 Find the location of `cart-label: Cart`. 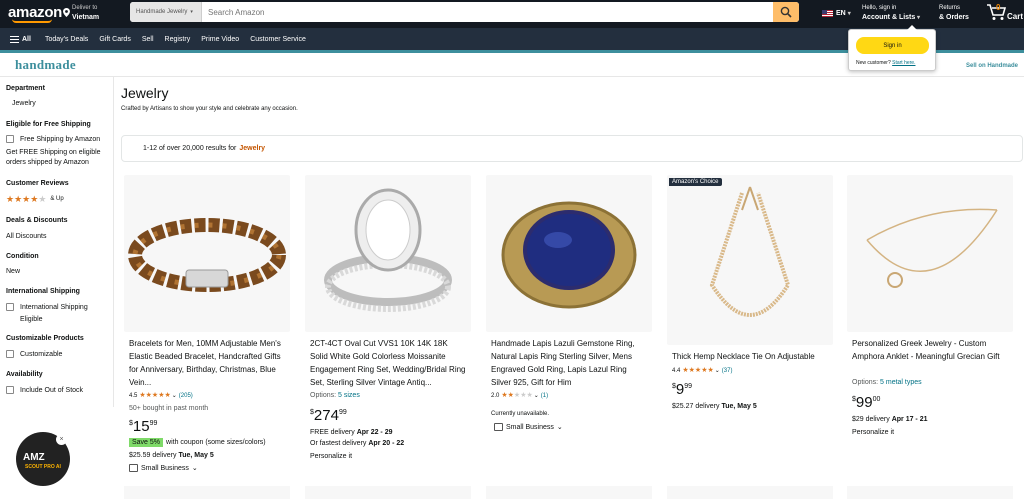

cart-label: Cart is located at coordinates (1015, 16).